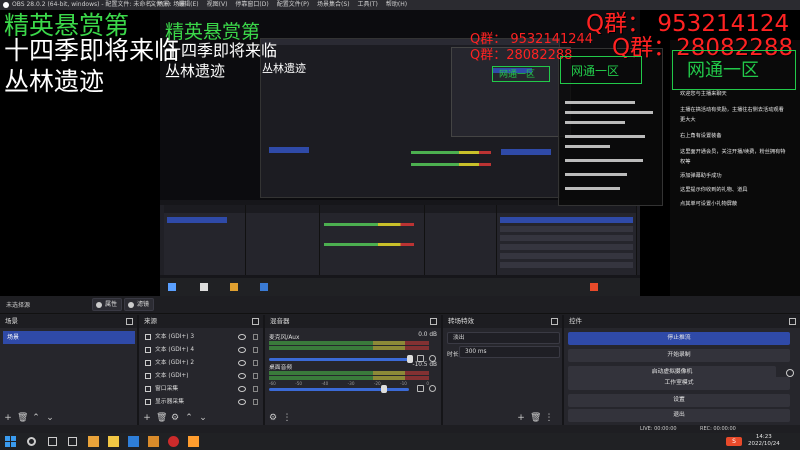 The width and height of the screenshot is (800, 450). I want to click on source-item: 文本 (GDI+) 4, so click(202, 350).